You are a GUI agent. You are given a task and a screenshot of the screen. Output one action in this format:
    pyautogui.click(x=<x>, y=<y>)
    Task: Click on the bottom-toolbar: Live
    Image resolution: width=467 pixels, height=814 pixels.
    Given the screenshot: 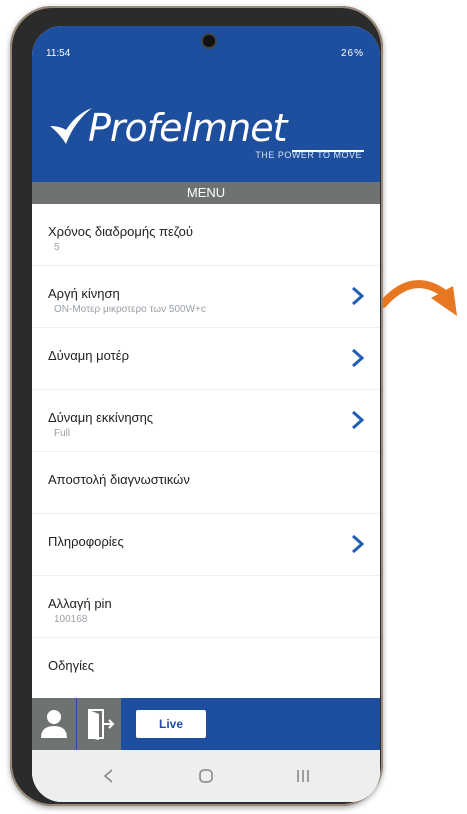 What is the action you would take?
    pyautogui.click(x=206, y=724)
    